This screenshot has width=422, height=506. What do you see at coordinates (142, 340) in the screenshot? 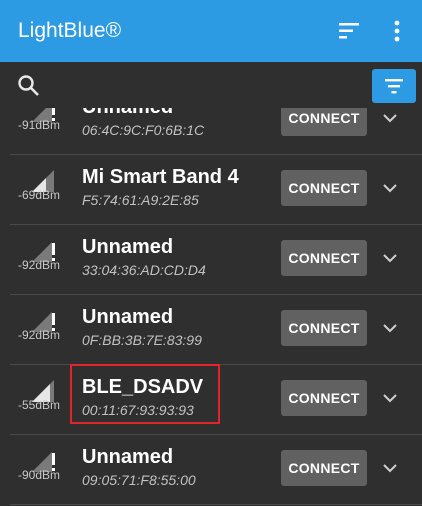
I see `device-address: 0F:BB:3B:7E:83:99` at bounding box center [142, 340].